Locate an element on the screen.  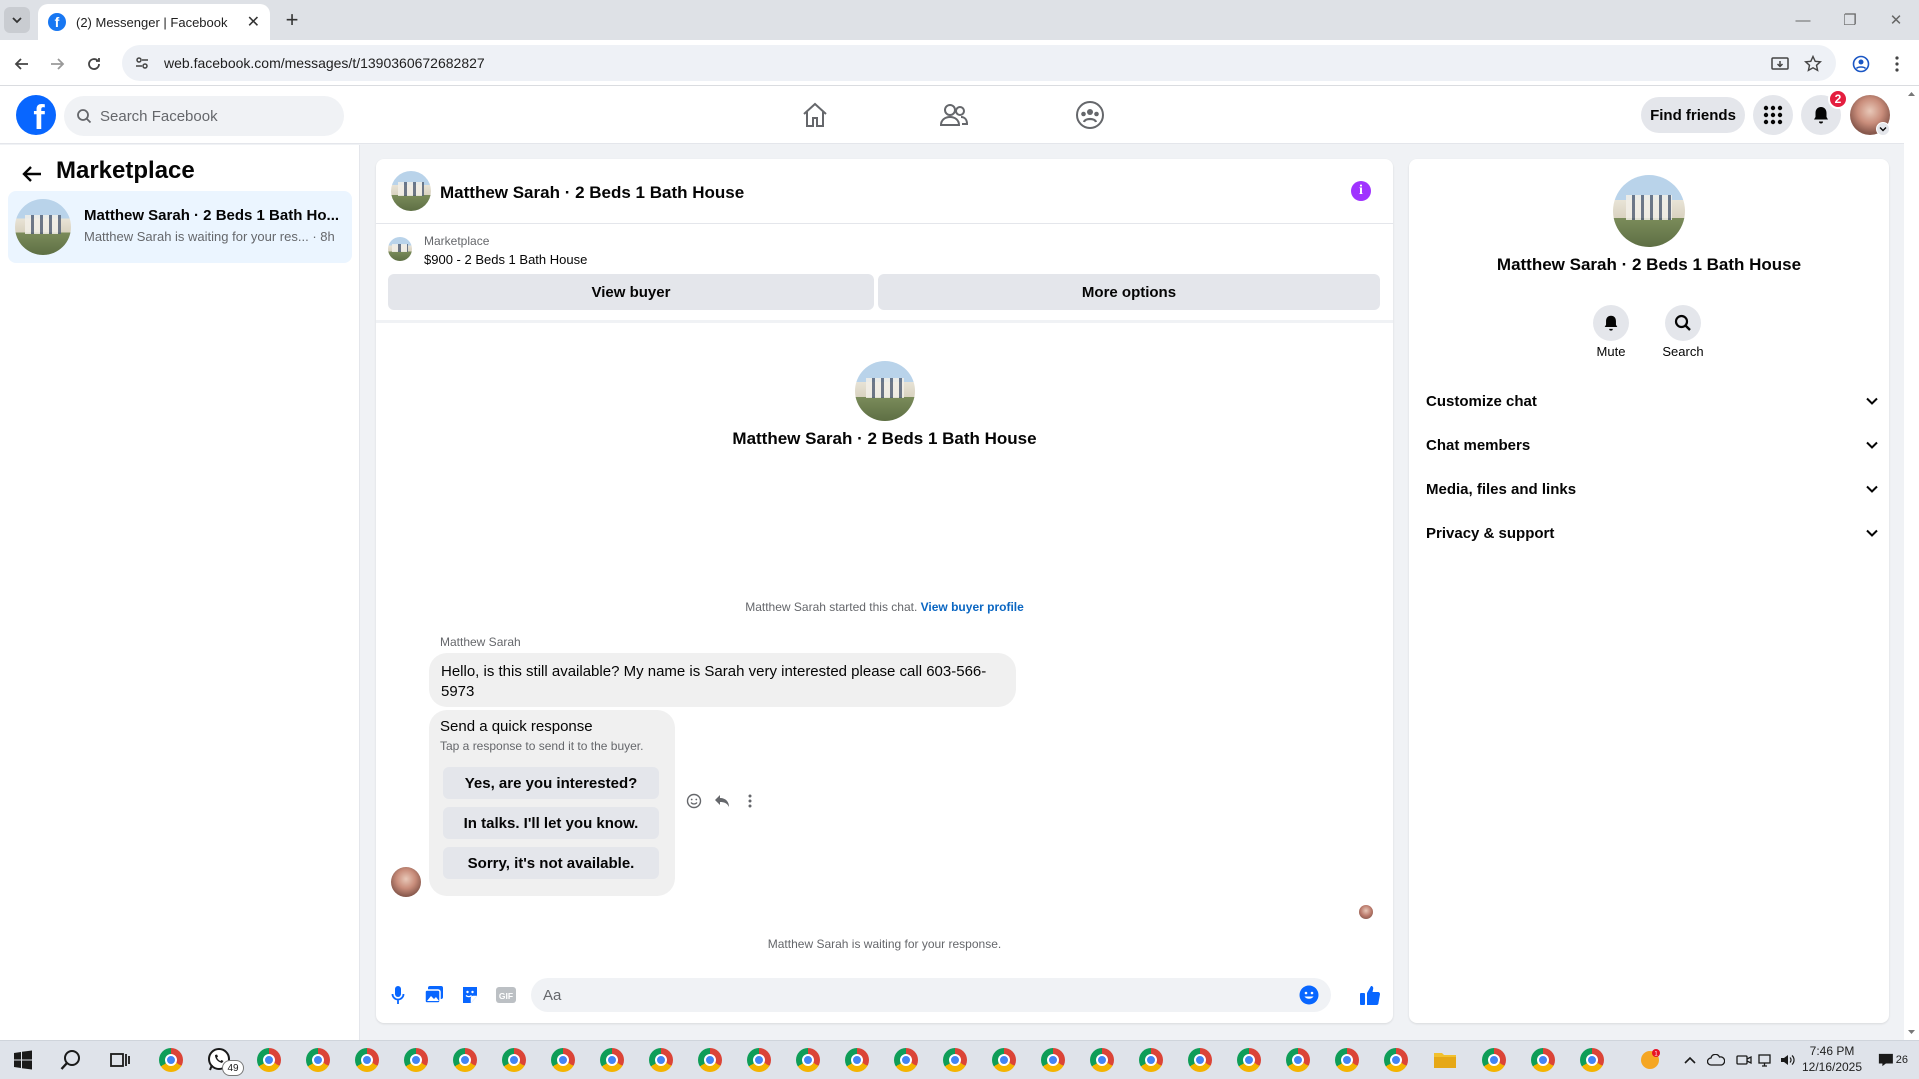
view-buyer-button: View buyer is located at coordinates (631, 292).